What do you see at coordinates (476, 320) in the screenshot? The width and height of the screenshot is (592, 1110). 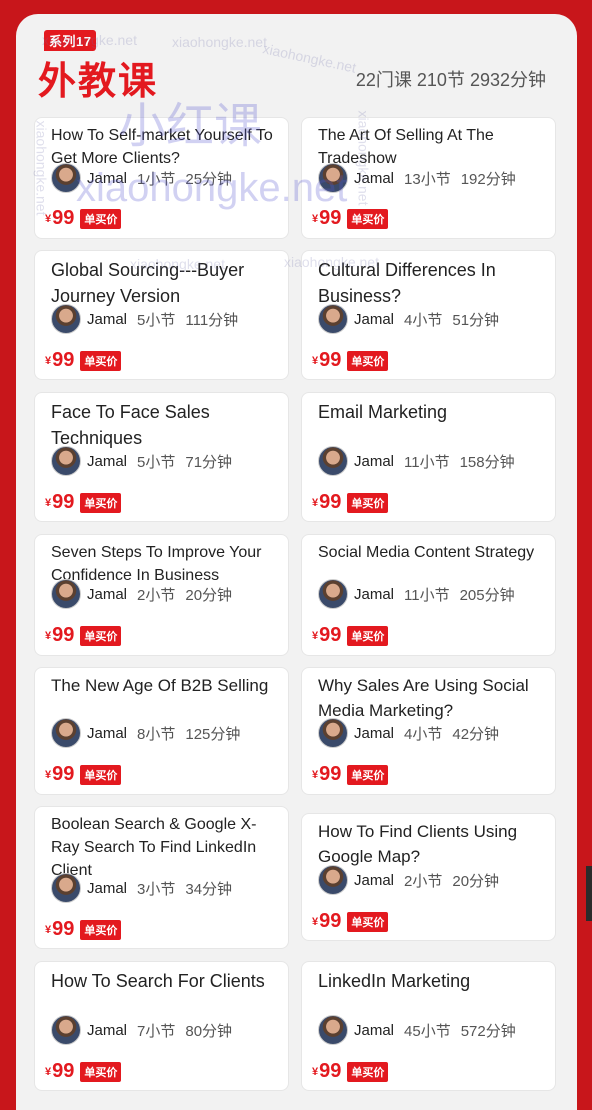 I see `duration: 51分钟` at bounding box center [476, 320].